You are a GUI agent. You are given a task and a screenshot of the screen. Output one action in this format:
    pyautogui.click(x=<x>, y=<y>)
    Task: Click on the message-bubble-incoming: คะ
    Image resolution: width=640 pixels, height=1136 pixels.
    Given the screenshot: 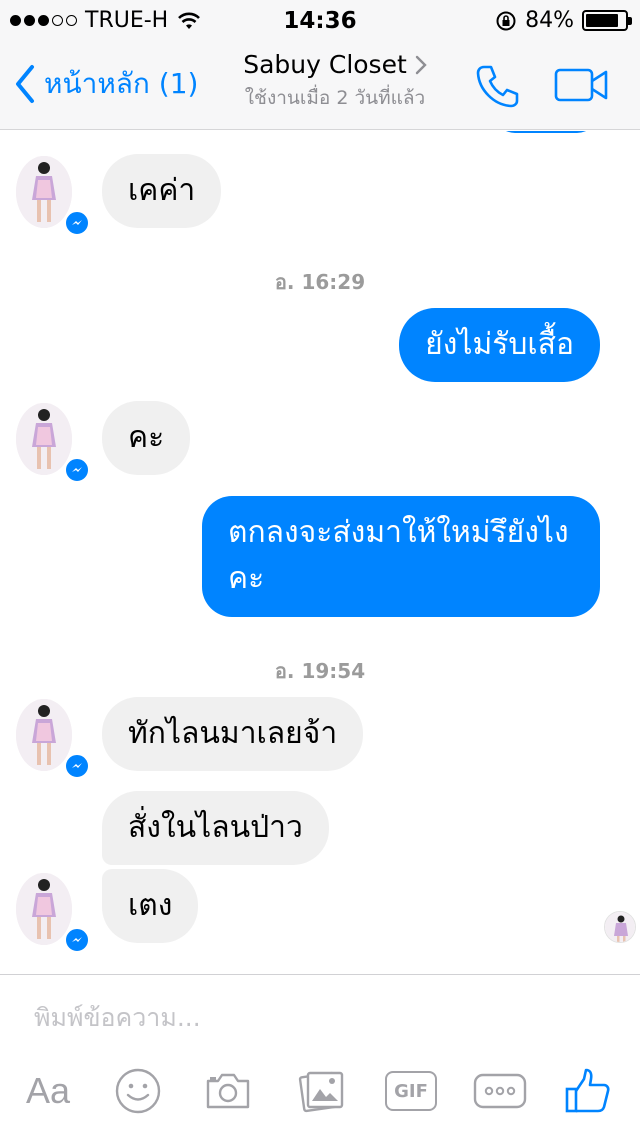 What is the action you would take?
    pyautogui.click(x=146, y=438)
    